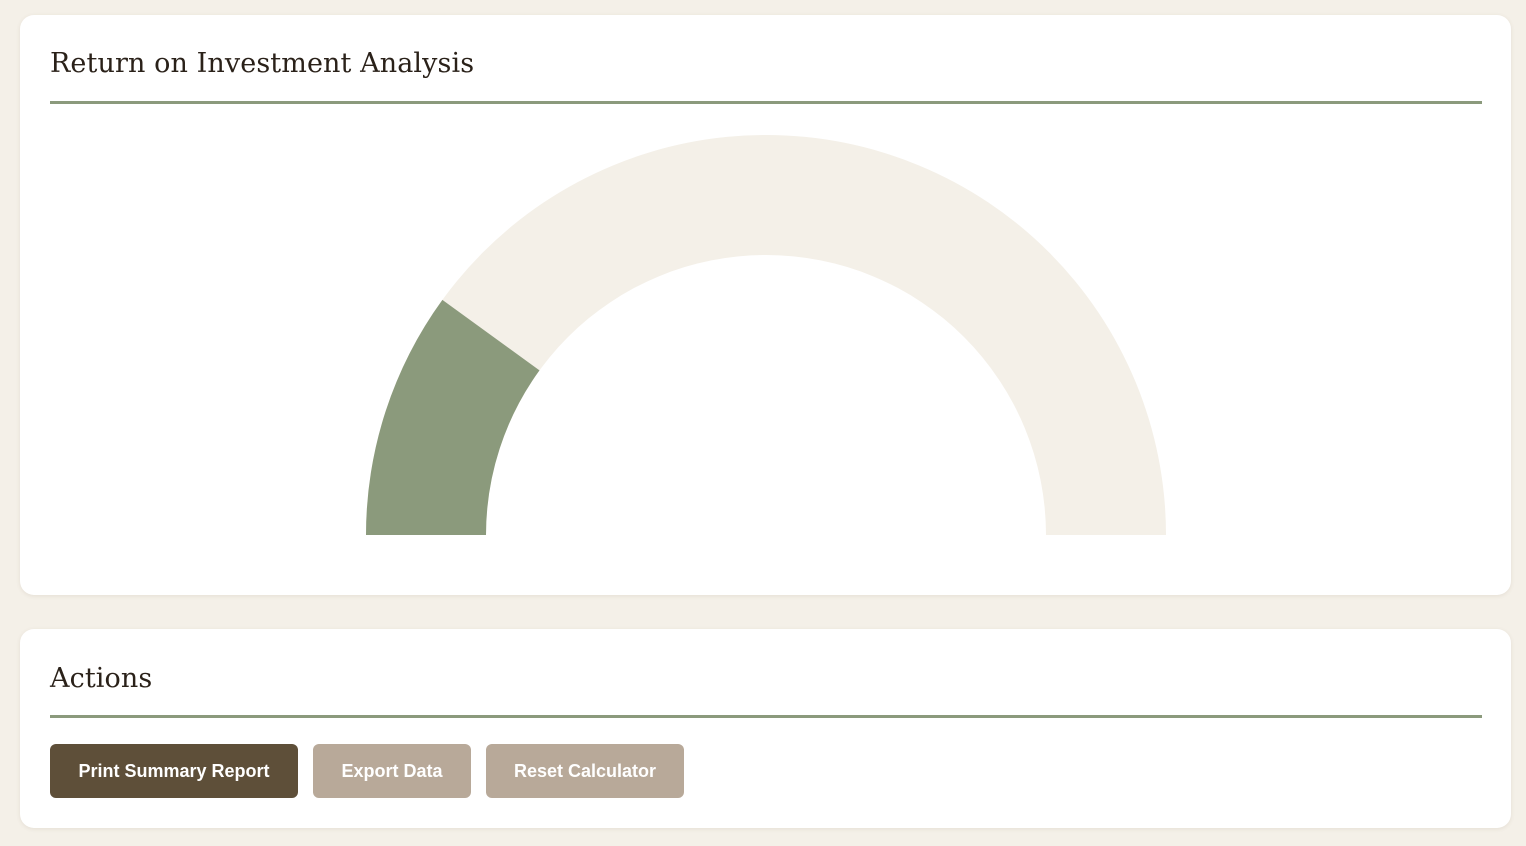 Image resolution: width=1526 pixels, height=846 pixels. What do you see at coordinates (101, 678) in the screenshot?
I see `actions-card-title: Actions` at bounding box center [101, 678].